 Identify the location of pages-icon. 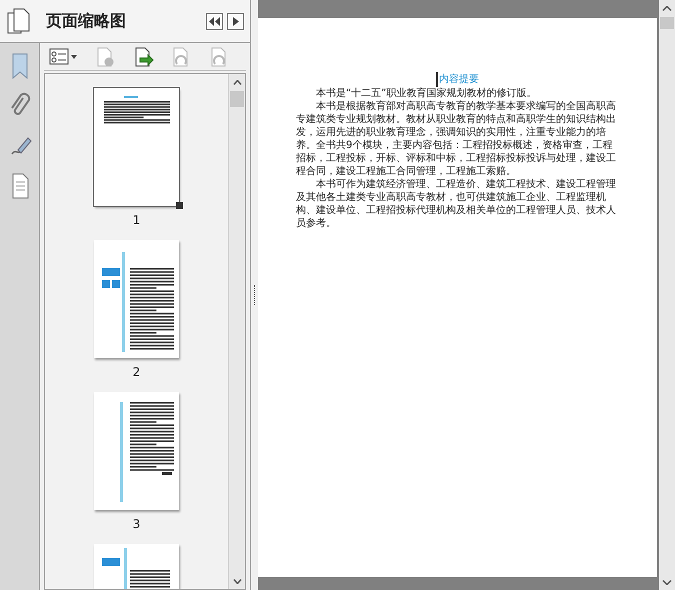
(19, 21).